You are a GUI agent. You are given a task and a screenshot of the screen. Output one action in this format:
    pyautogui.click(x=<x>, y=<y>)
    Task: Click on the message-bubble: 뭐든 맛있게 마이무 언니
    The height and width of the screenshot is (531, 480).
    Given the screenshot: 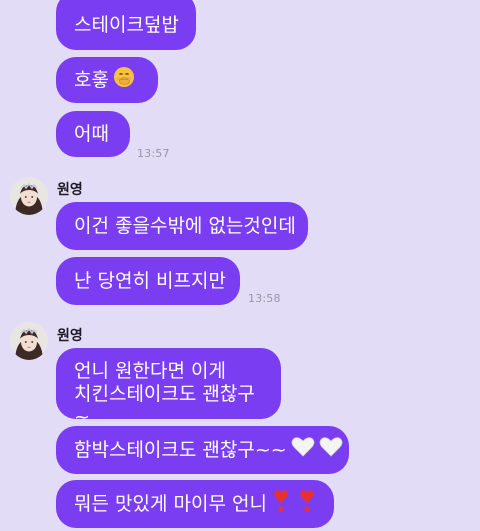 What is the action you would take?
    pyautogui.click(x=195, y=504)
    